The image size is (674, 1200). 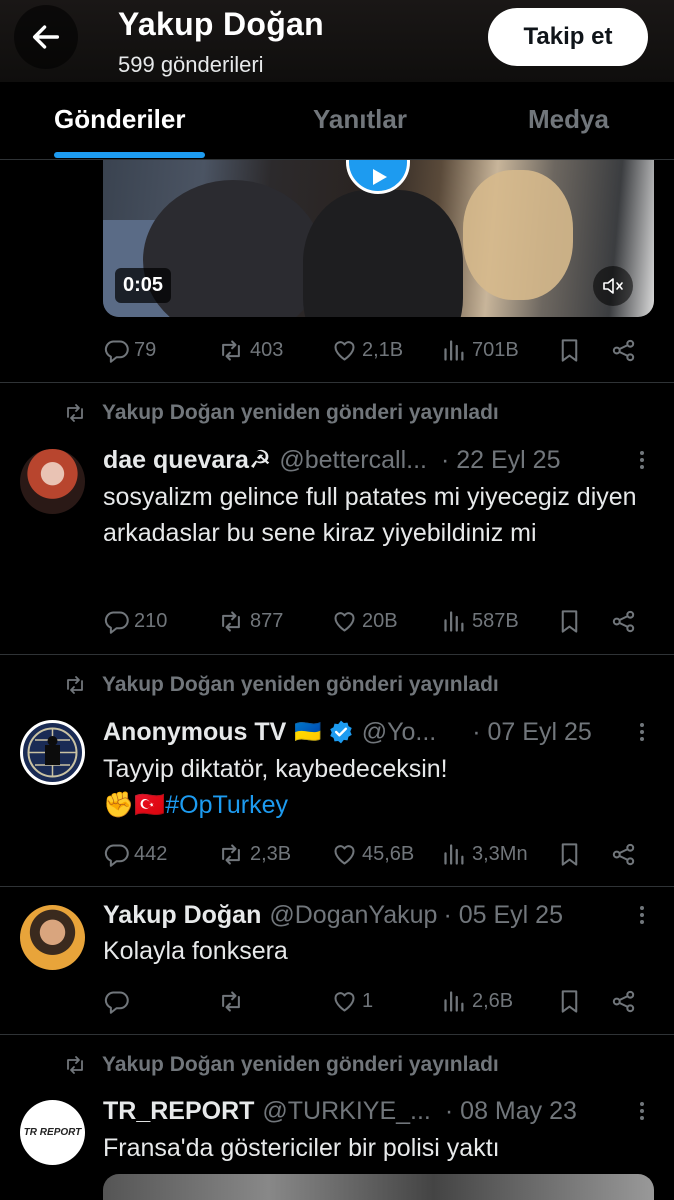 What do you see at coordinates (129, 155) in the screenshot?
I see `active-tab-indicator` at bounding box center [129, 155].